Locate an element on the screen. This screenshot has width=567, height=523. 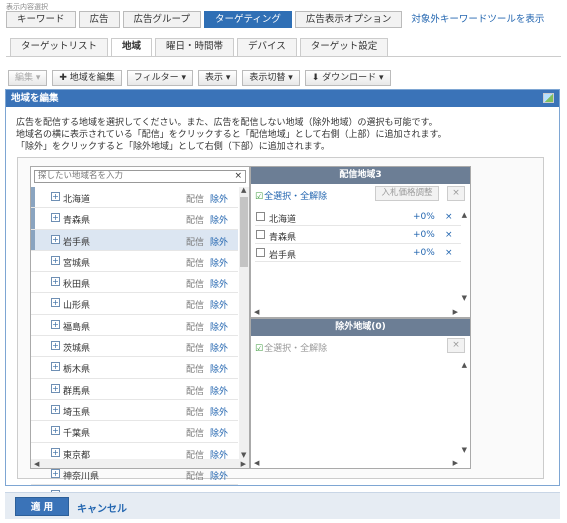
horizontal-scrollbar: ◀ ▶ is located at coordinates (140, 463).